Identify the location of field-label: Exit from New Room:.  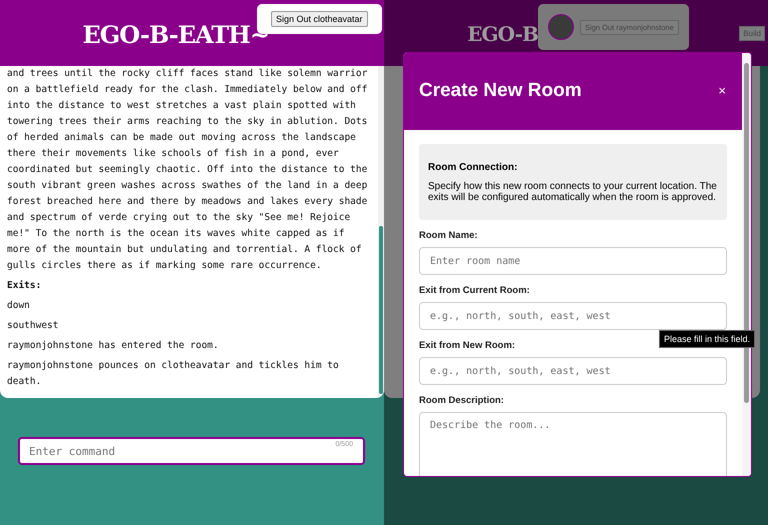
(467, 345).